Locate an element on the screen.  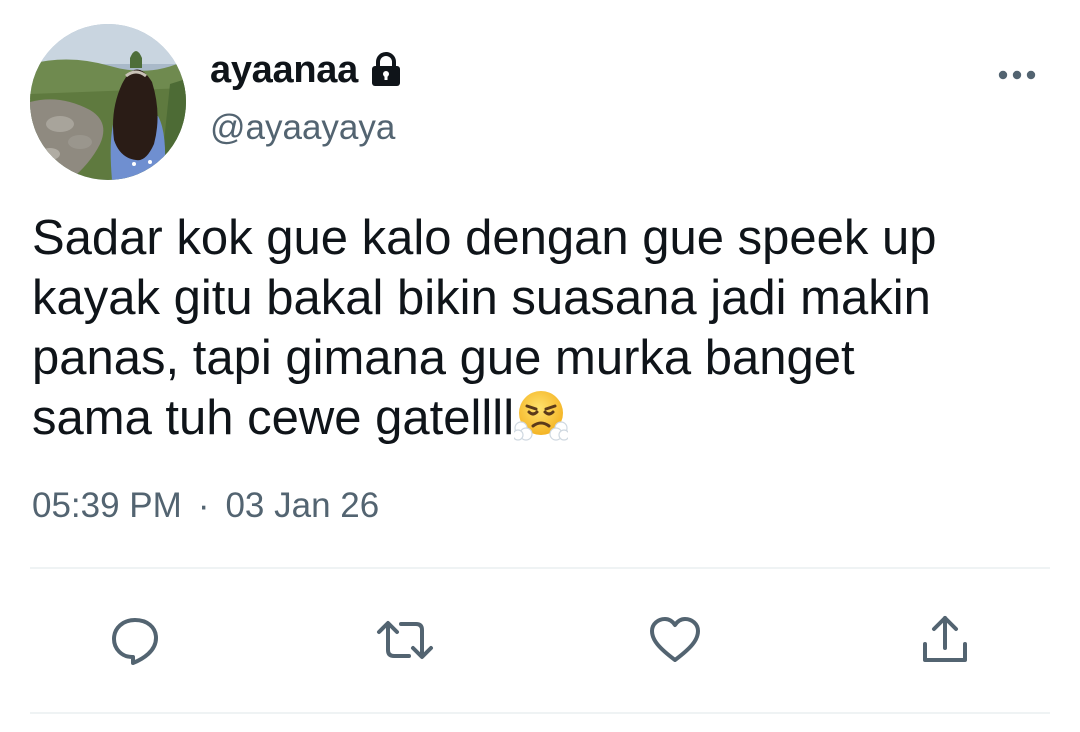
retweet-button is located at coordinates (405, 642).